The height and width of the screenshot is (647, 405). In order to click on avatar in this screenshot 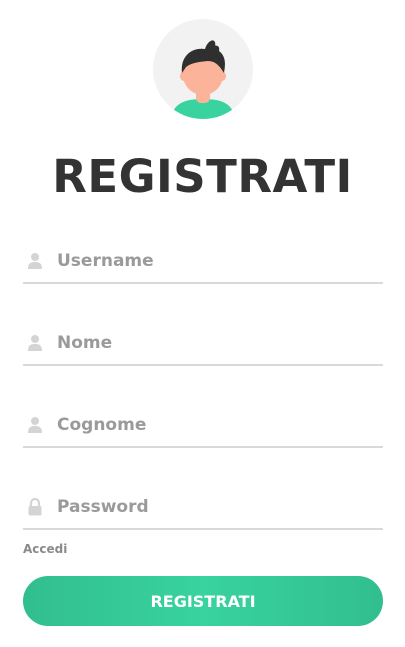, I will do `click(203, 69)`.